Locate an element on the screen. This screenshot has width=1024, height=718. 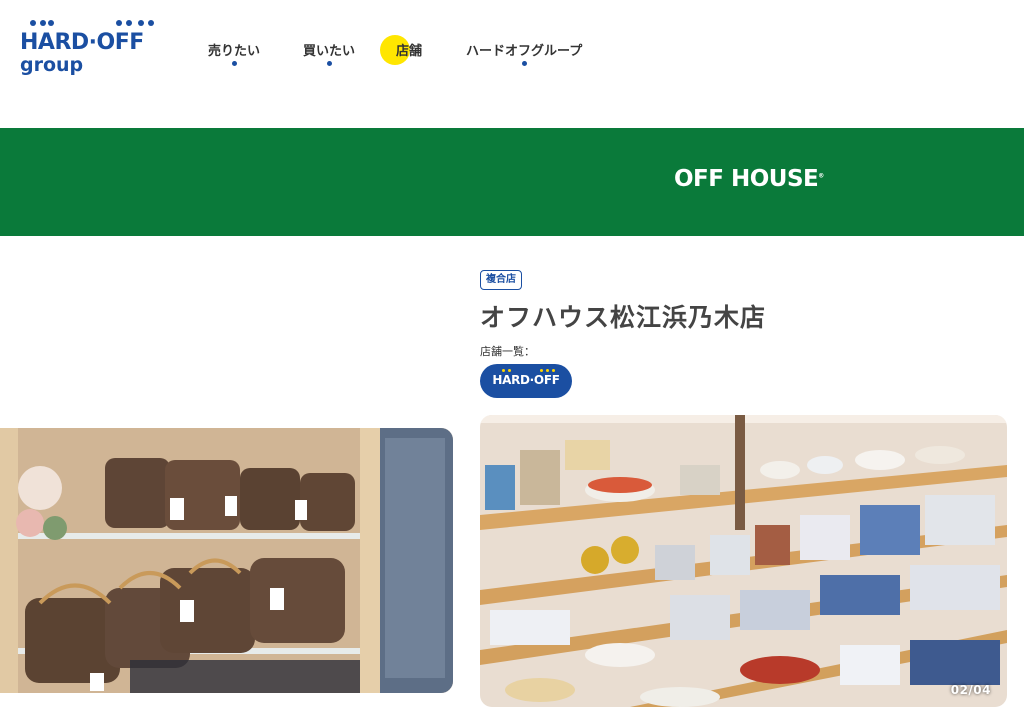
nav-sell-label: 売りたい is located at coordinates (234, 51).